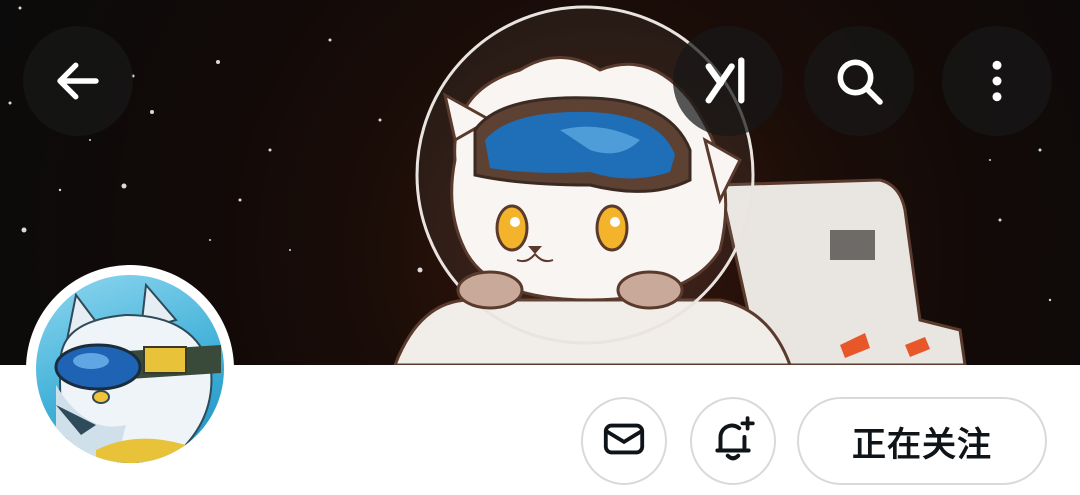 The width and height of the screenshot is (1080, 495). I want to click on avatar-image, so click(130, 369).